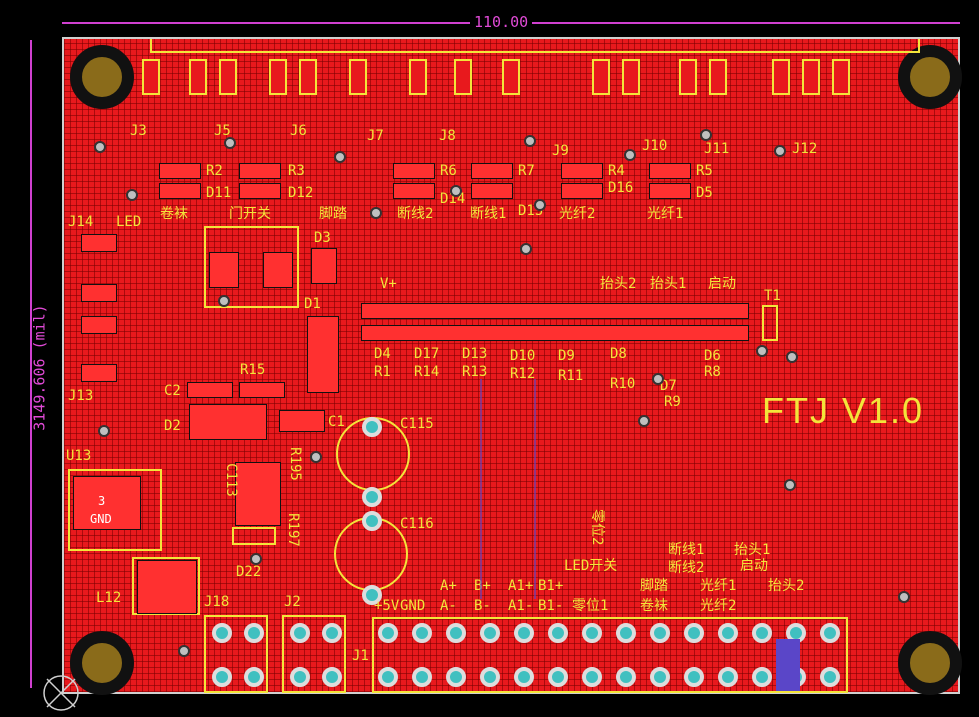 Image resolution: width=979 pixels, height=717 pixels. Describe the element at coordinates (770, 323) in the screenshot. I see `t1-outline` at that location.